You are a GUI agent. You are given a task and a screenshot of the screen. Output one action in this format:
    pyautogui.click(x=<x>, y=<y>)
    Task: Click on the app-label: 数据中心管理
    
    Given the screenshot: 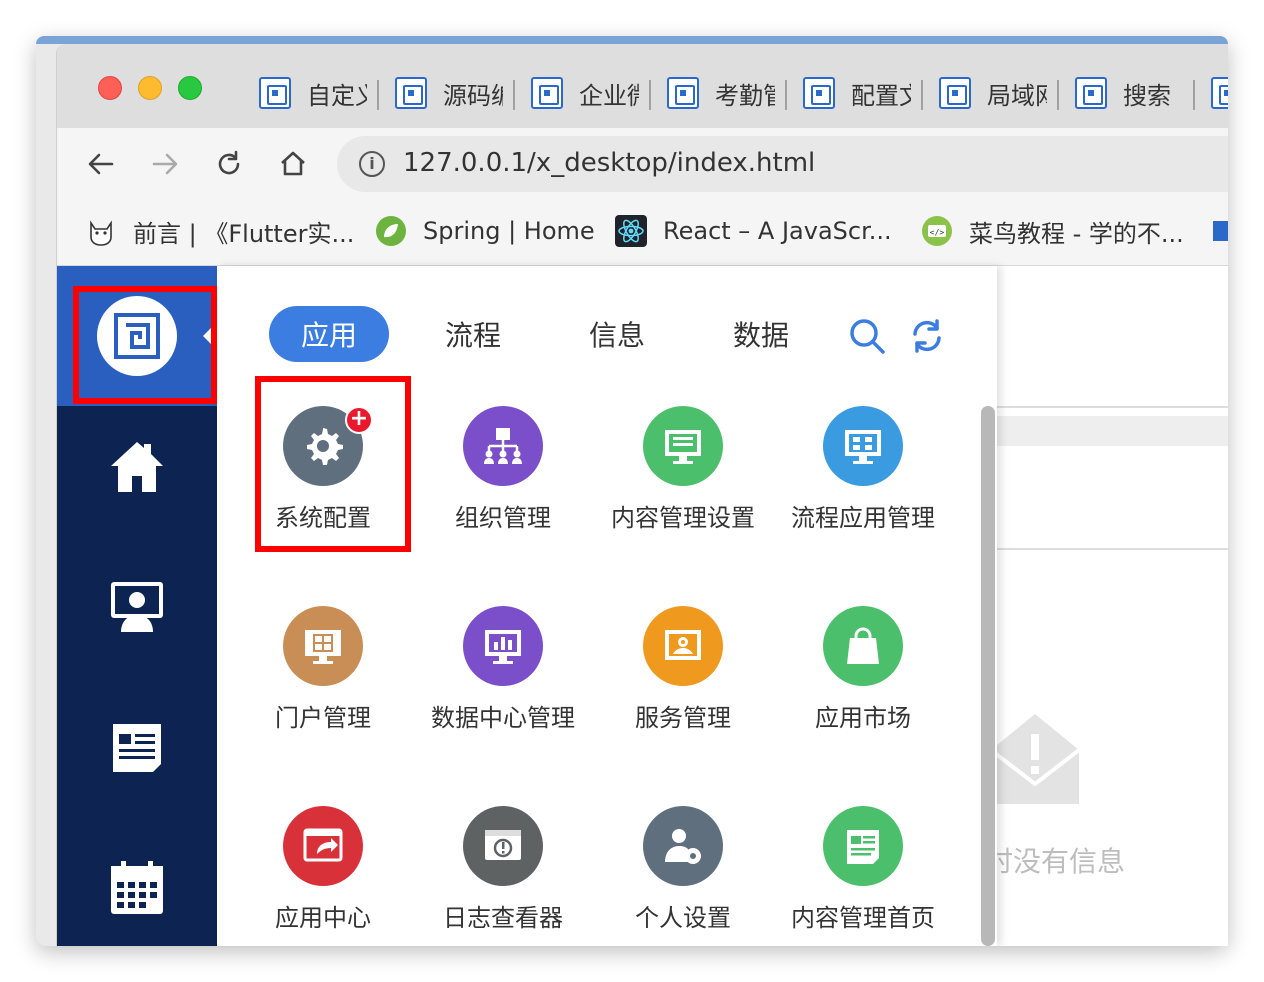 What is the action you would take?
    pyautogui.click(x=503, y=718)
    